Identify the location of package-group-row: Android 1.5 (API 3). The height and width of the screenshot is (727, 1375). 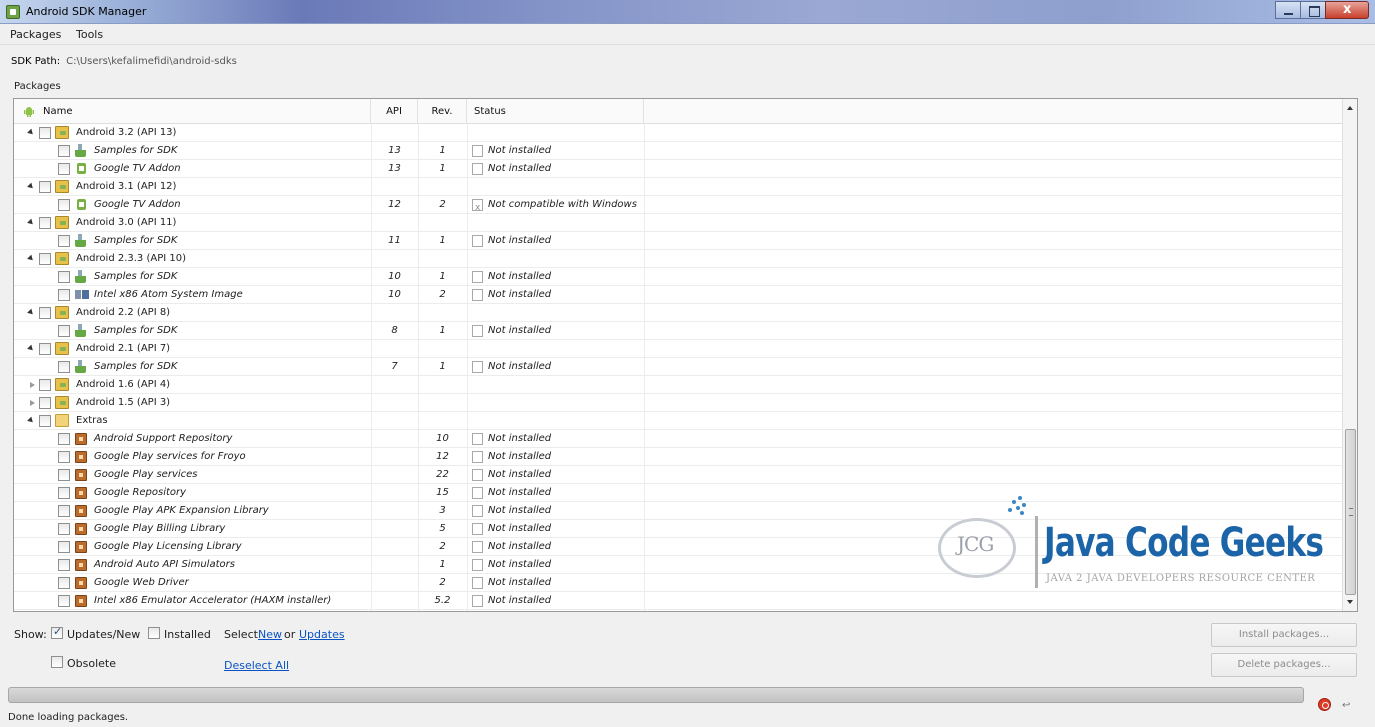
(678, 403).